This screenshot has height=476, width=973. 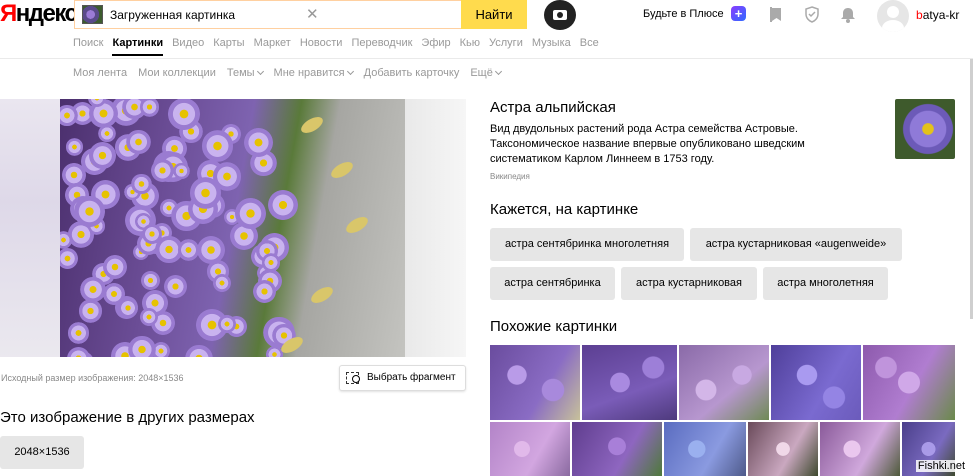 What do you see at coordinates (925, 129) in the screenshot?
I see `object-thumbnail` at bounding box center [925, 129].